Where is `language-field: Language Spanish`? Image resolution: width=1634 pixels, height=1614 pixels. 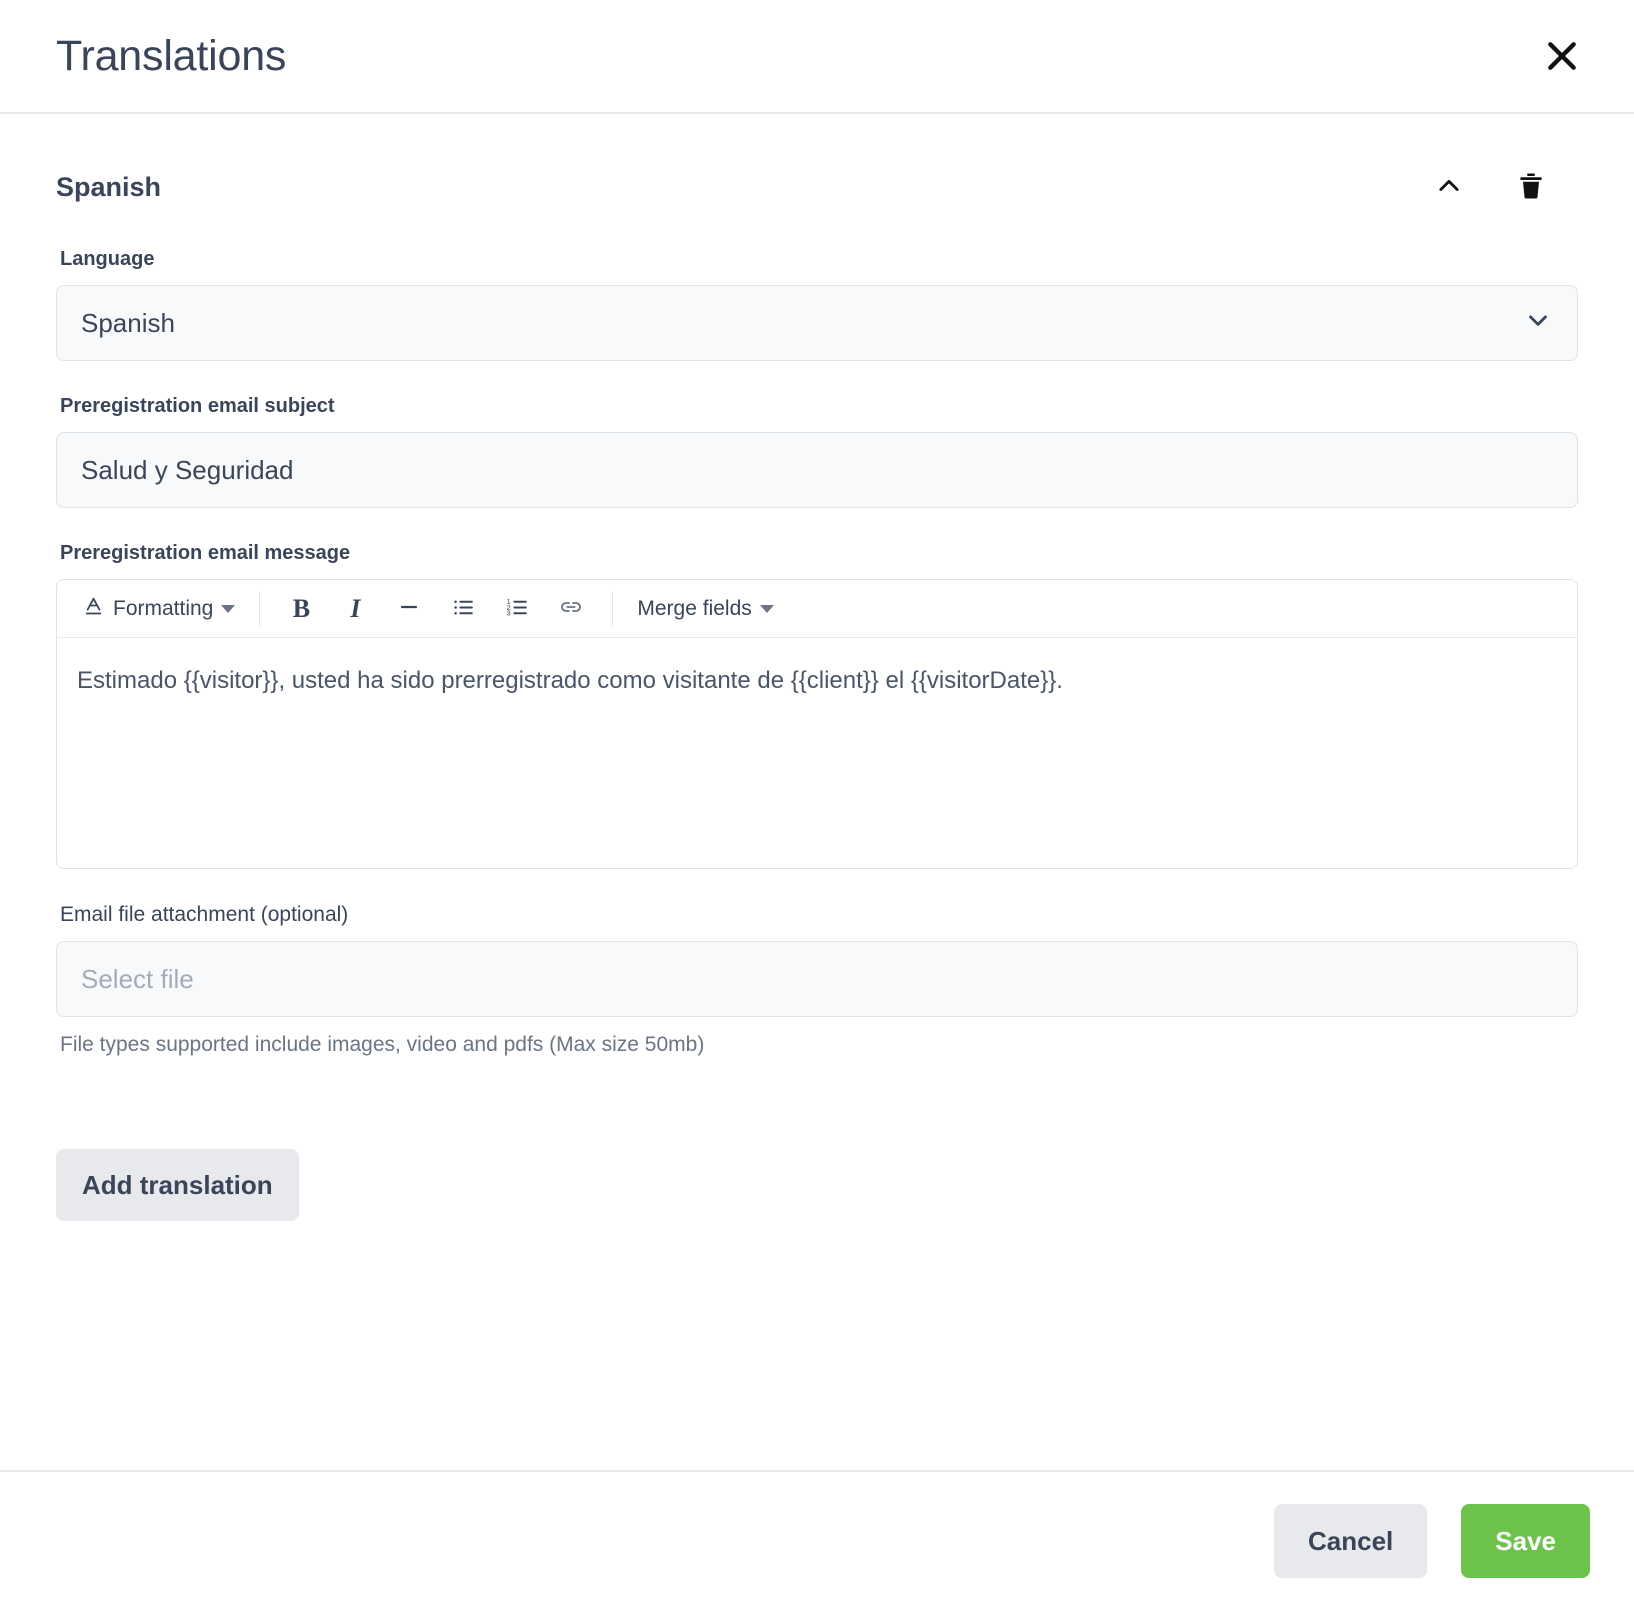
language-field: Language Spanish is located at coordinates (817, 304).